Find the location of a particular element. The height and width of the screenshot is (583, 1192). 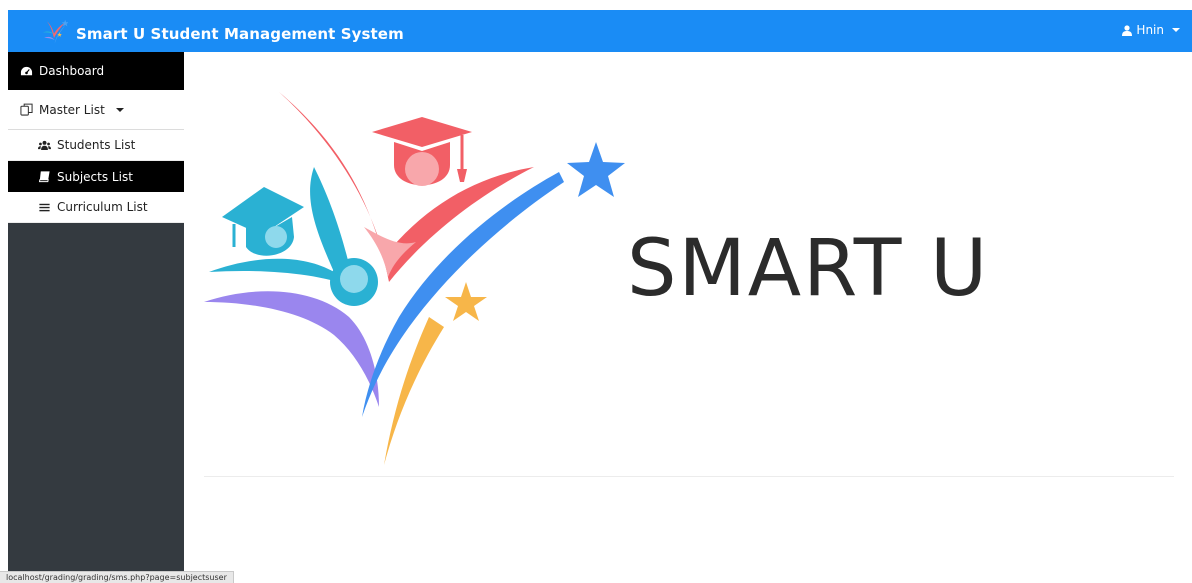

sidebar-item-label: Students List is located at coordinates (96, 145).